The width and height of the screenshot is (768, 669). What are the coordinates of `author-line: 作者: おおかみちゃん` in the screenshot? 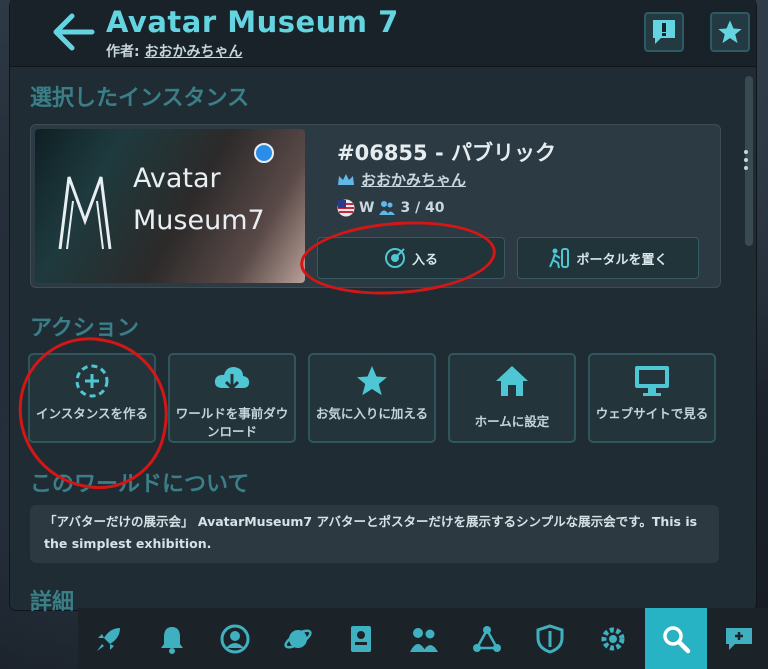 It's located at (174, 51).